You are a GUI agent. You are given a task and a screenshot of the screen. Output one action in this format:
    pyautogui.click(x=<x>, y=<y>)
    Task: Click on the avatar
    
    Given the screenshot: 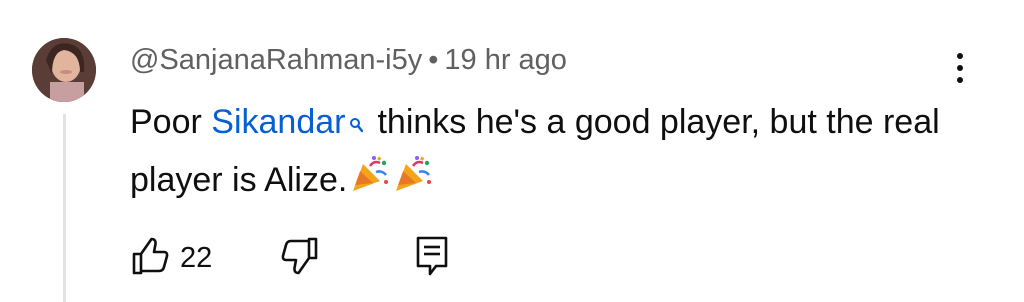 What is the action you would take?
    pyautogui.click(x=64, y=70)
    